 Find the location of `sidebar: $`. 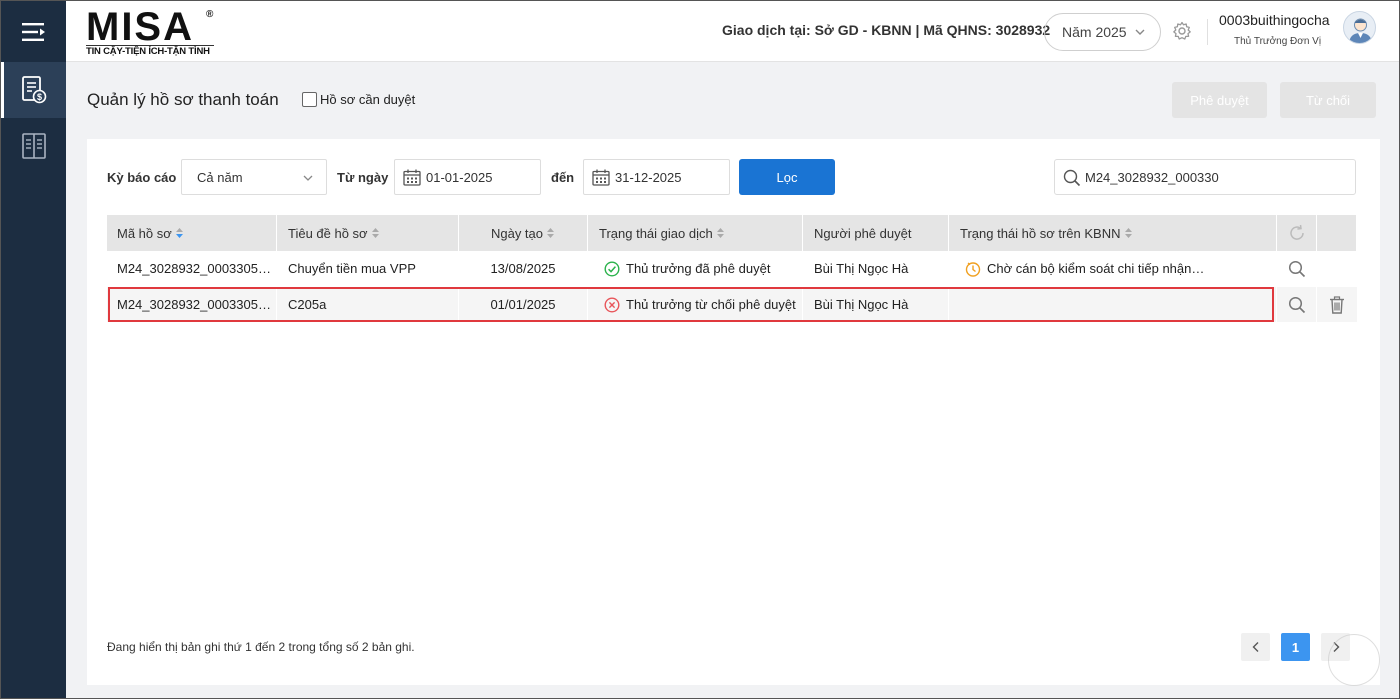

sidebar: $ is located at coordinates (33, 349).